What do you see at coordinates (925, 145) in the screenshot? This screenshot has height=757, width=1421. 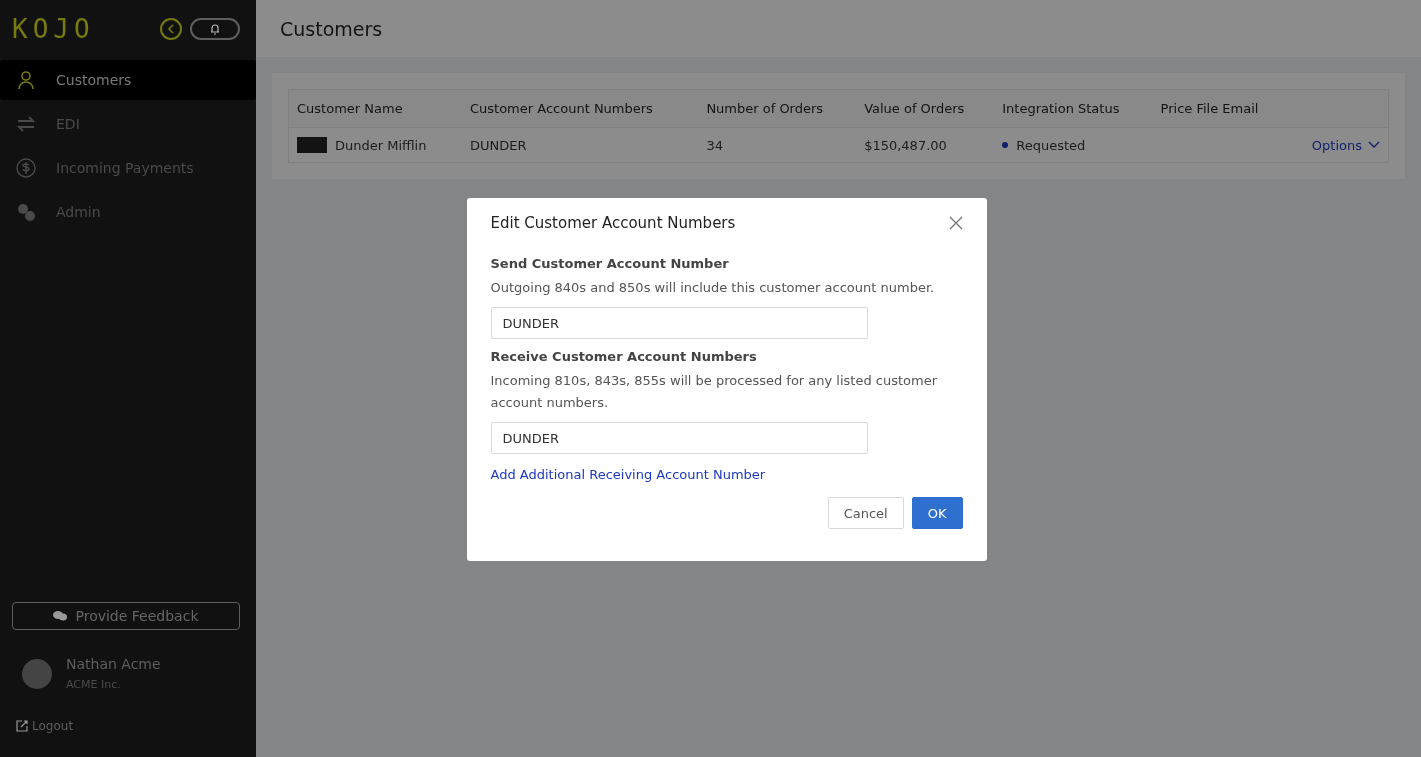 I see `table-cell: $150,487.00` at bounding box center [925, 145].